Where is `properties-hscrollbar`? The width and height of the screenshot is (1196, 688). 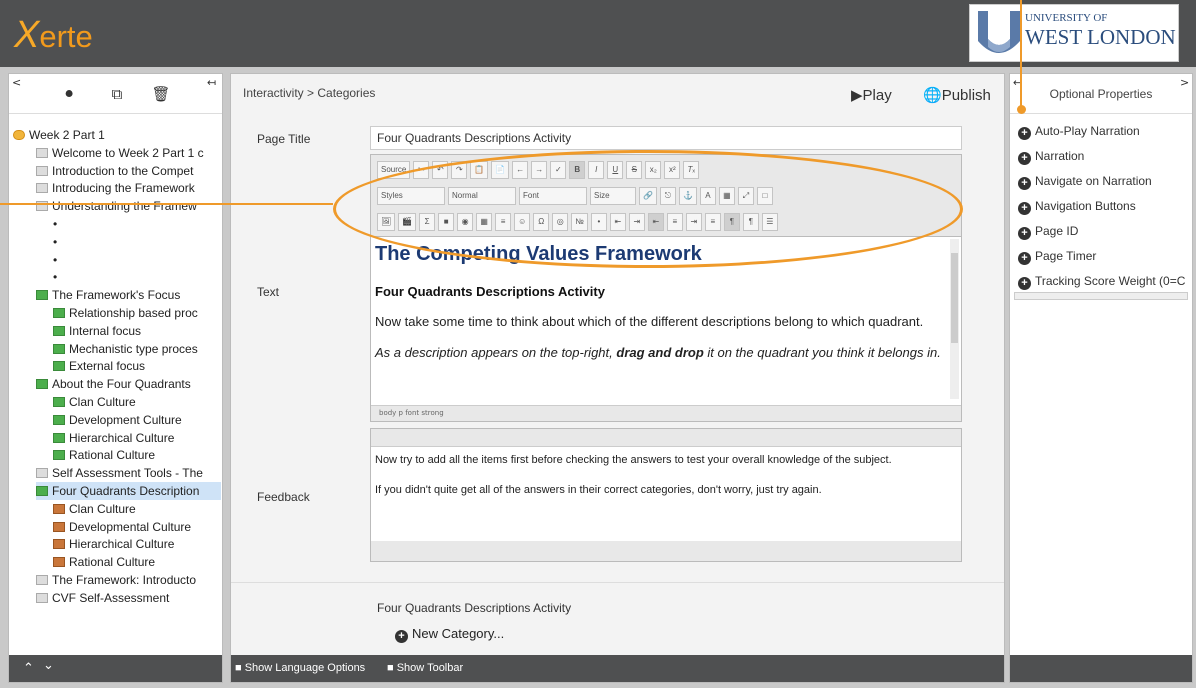
properties-hscrollbar is located at coordinates (1101, 296).